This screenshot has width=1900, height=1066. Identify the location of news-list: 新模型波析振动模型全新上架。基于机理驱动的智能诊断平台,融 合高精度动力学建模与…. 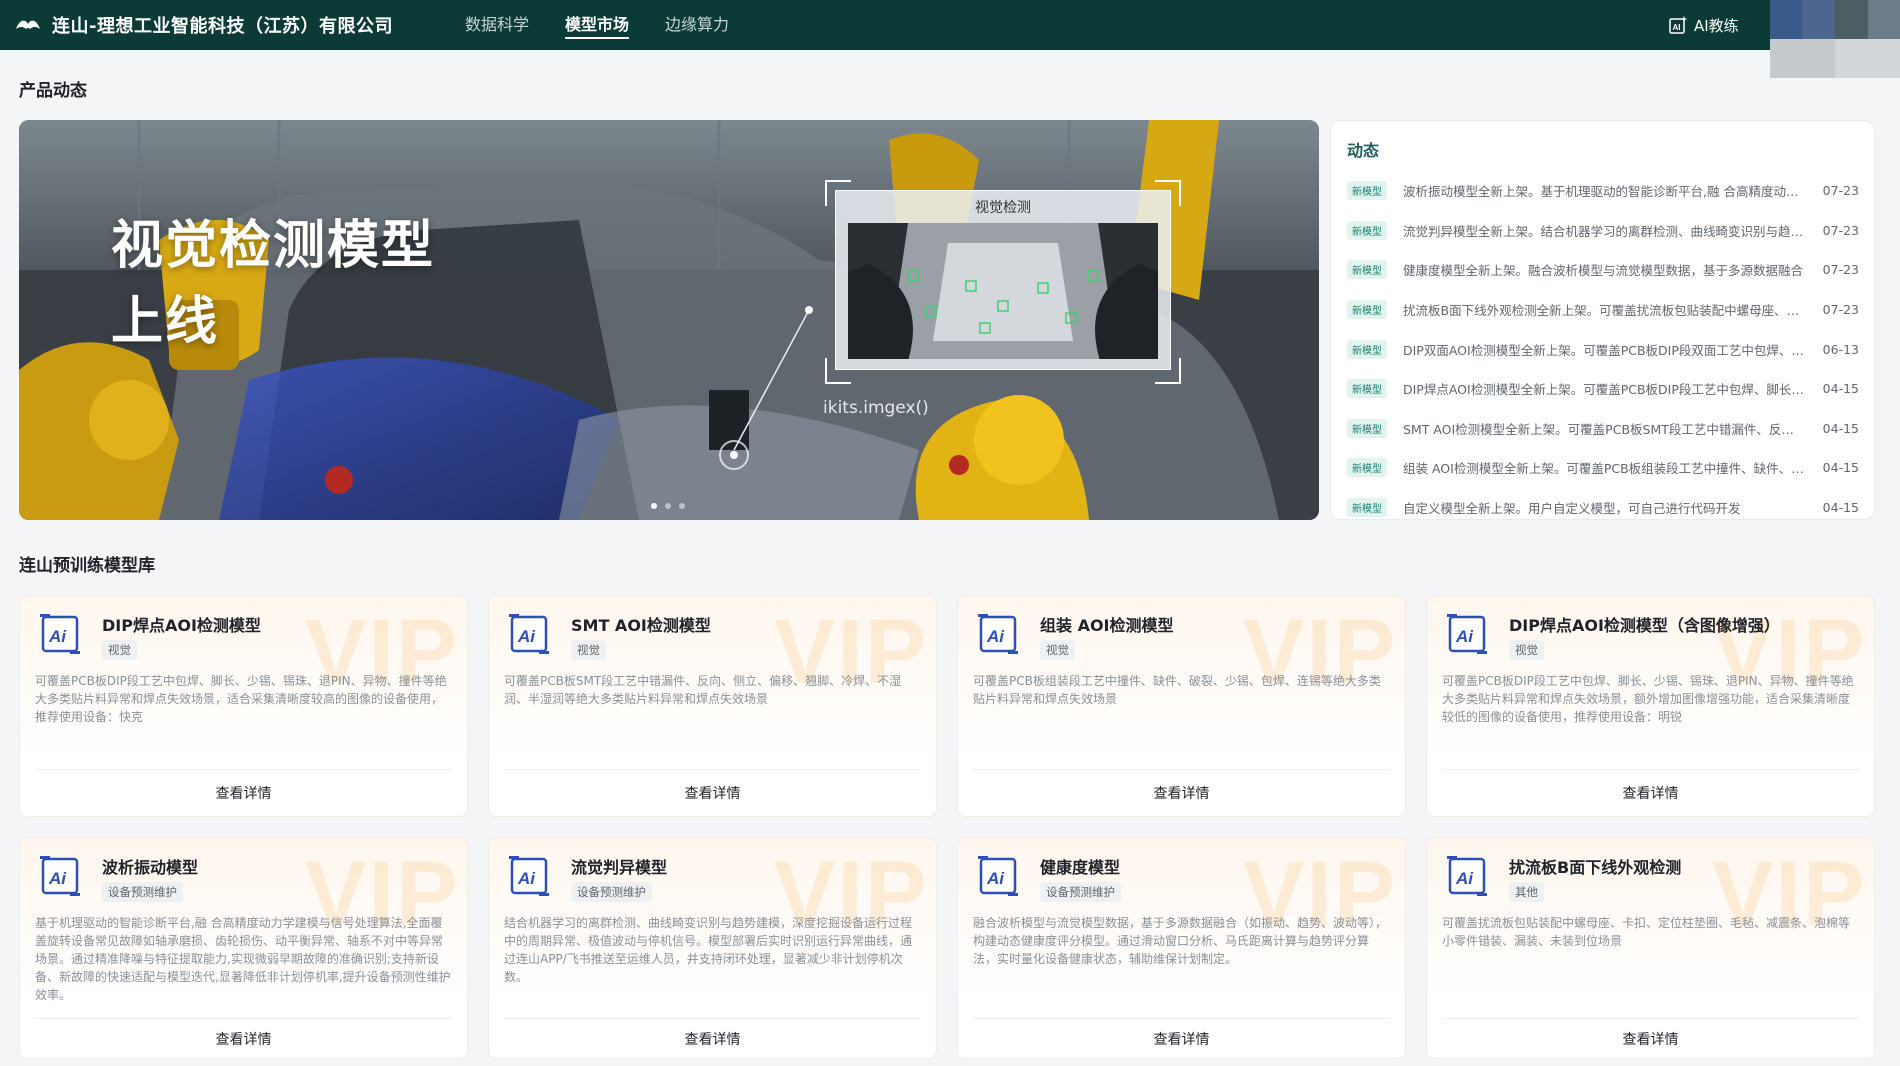
(1603, 349).